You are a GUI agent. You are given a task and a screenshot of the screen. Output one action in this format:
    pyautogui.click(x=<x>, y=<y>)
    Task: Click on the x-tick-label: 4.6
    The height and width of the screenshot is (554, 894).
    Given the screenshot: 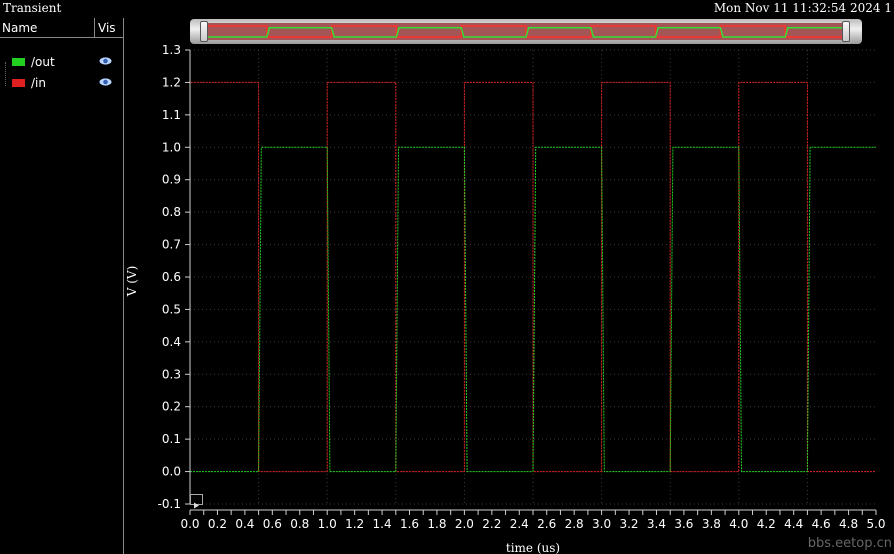 What is the action you would take?
    pyautogui.click(x=821, y=524)
    